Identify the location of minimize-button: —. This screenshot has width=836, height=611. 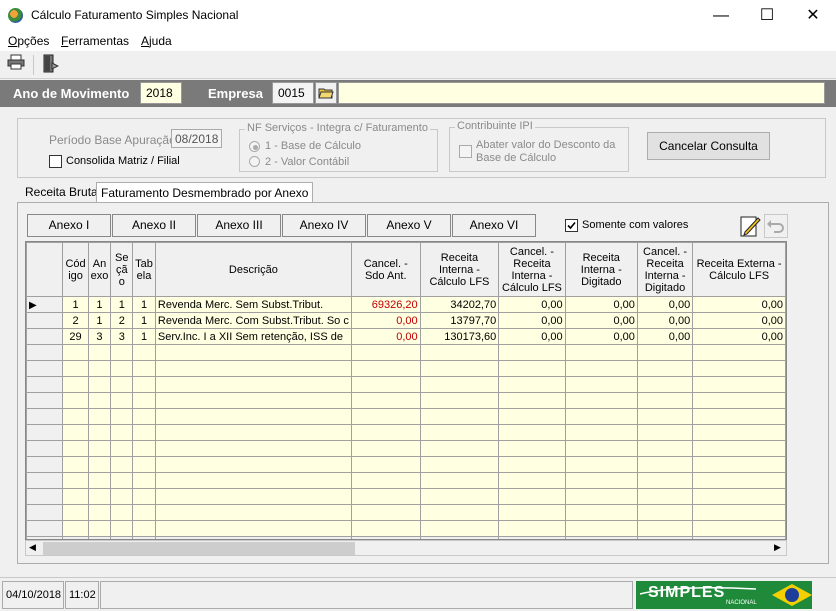
(721, 15).